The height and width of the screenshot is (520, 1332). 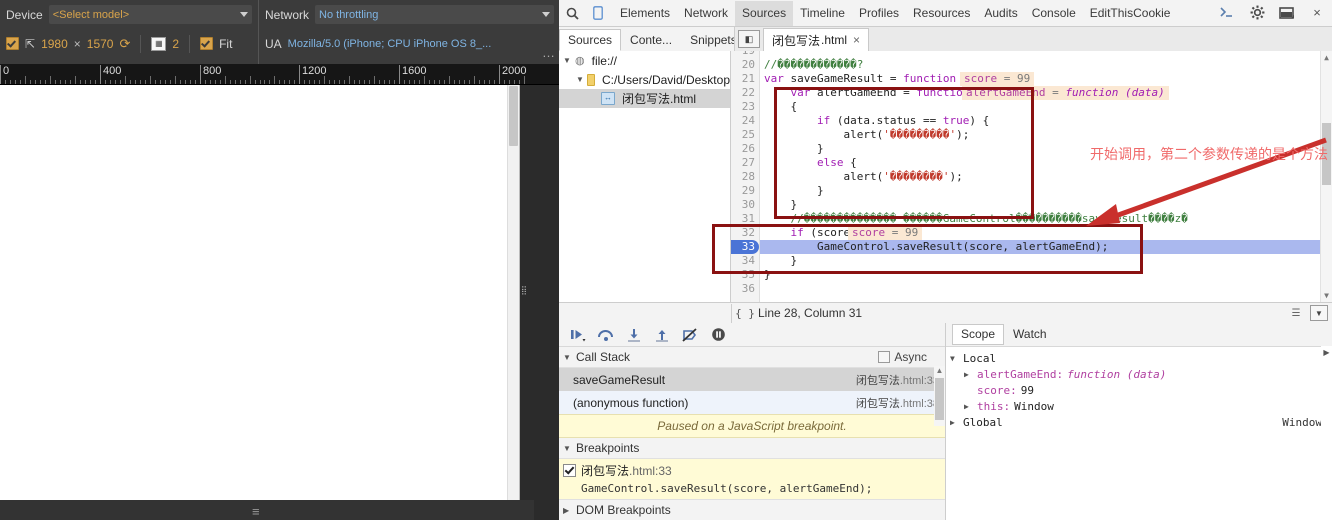 What do you see at coordinates (748, 191) in the screenshot?
I see `line-number: 29` at bounding box center [748, 191].